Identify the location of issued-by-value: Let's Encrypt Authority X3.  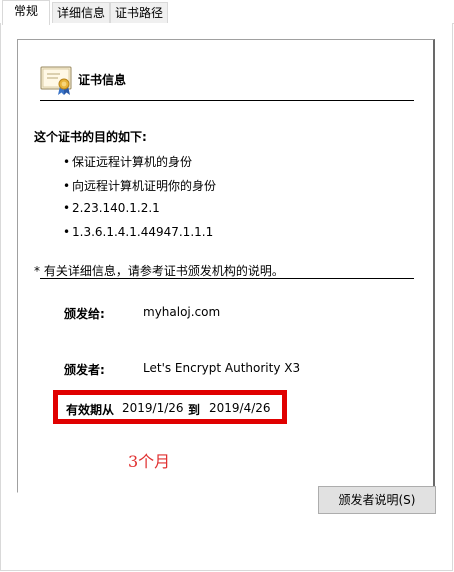
(222, 368).